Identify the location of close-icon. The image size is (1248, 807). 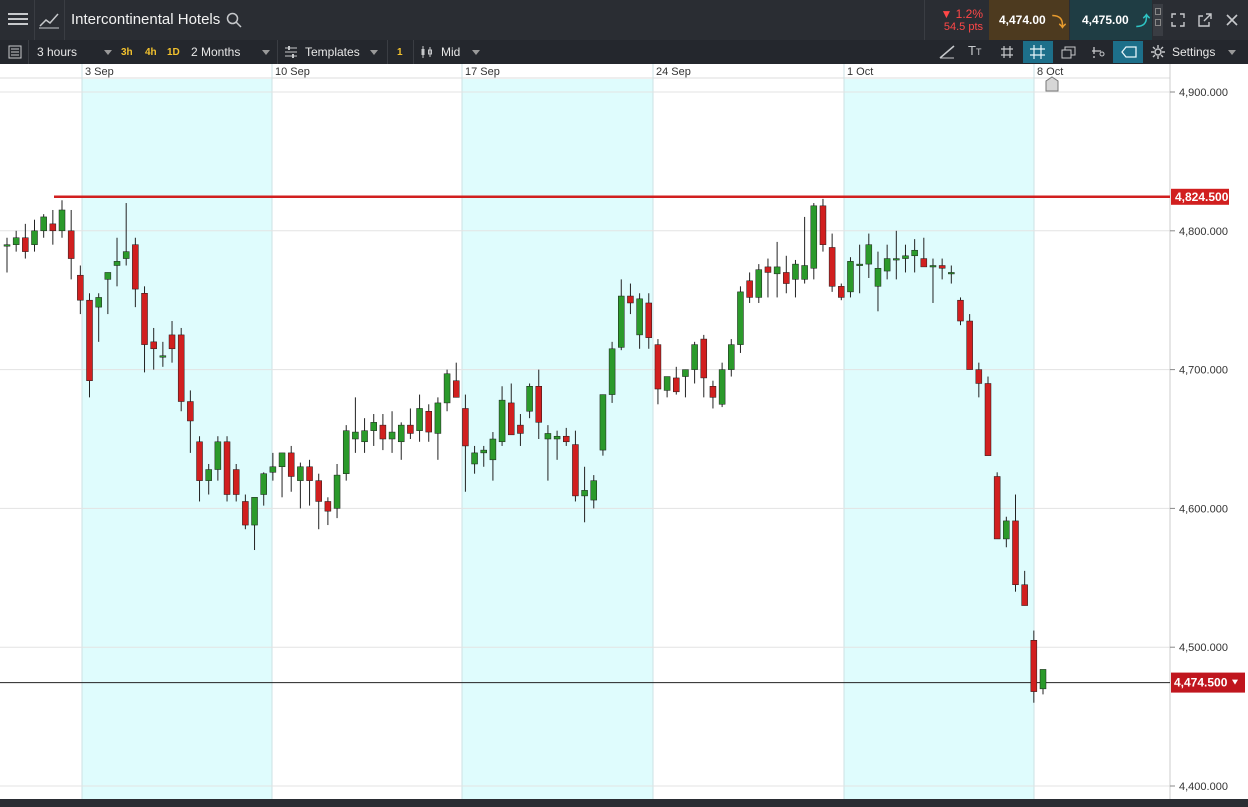
(1232, 22).